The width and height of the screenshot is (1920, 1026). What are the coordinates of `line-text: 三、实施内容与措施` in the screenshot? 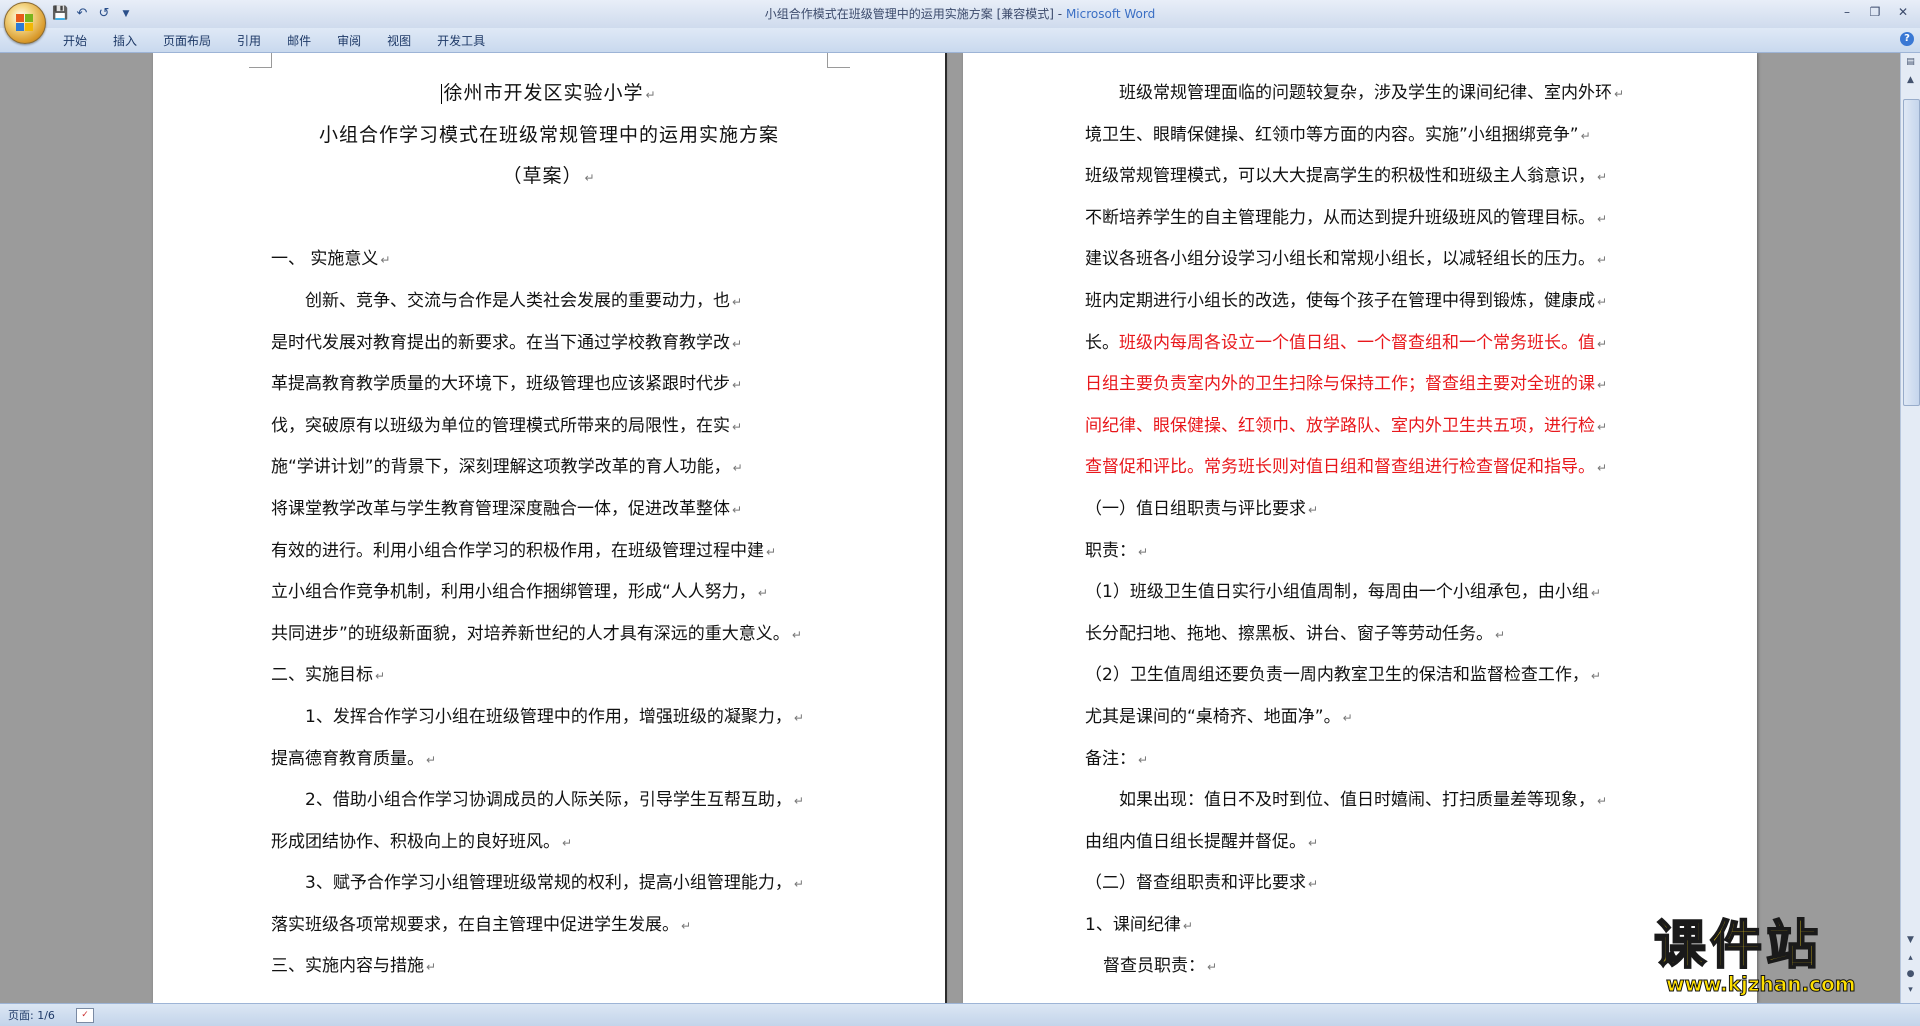 It's located at (347, 966).